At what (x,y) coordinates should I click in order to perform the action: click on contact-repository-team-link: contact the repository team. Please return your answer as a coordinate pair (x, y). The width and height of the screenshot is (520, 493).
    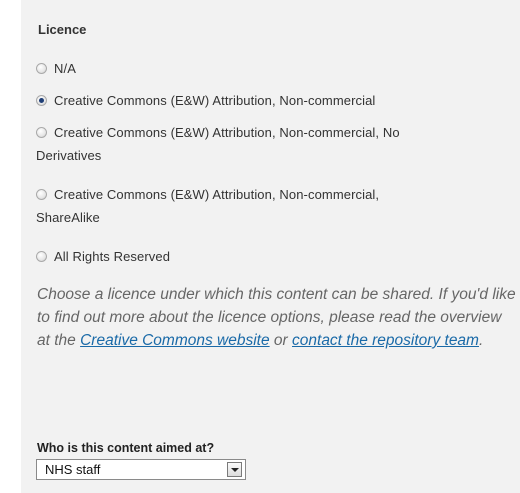
    Looking at the image, I should click on (385, 340).